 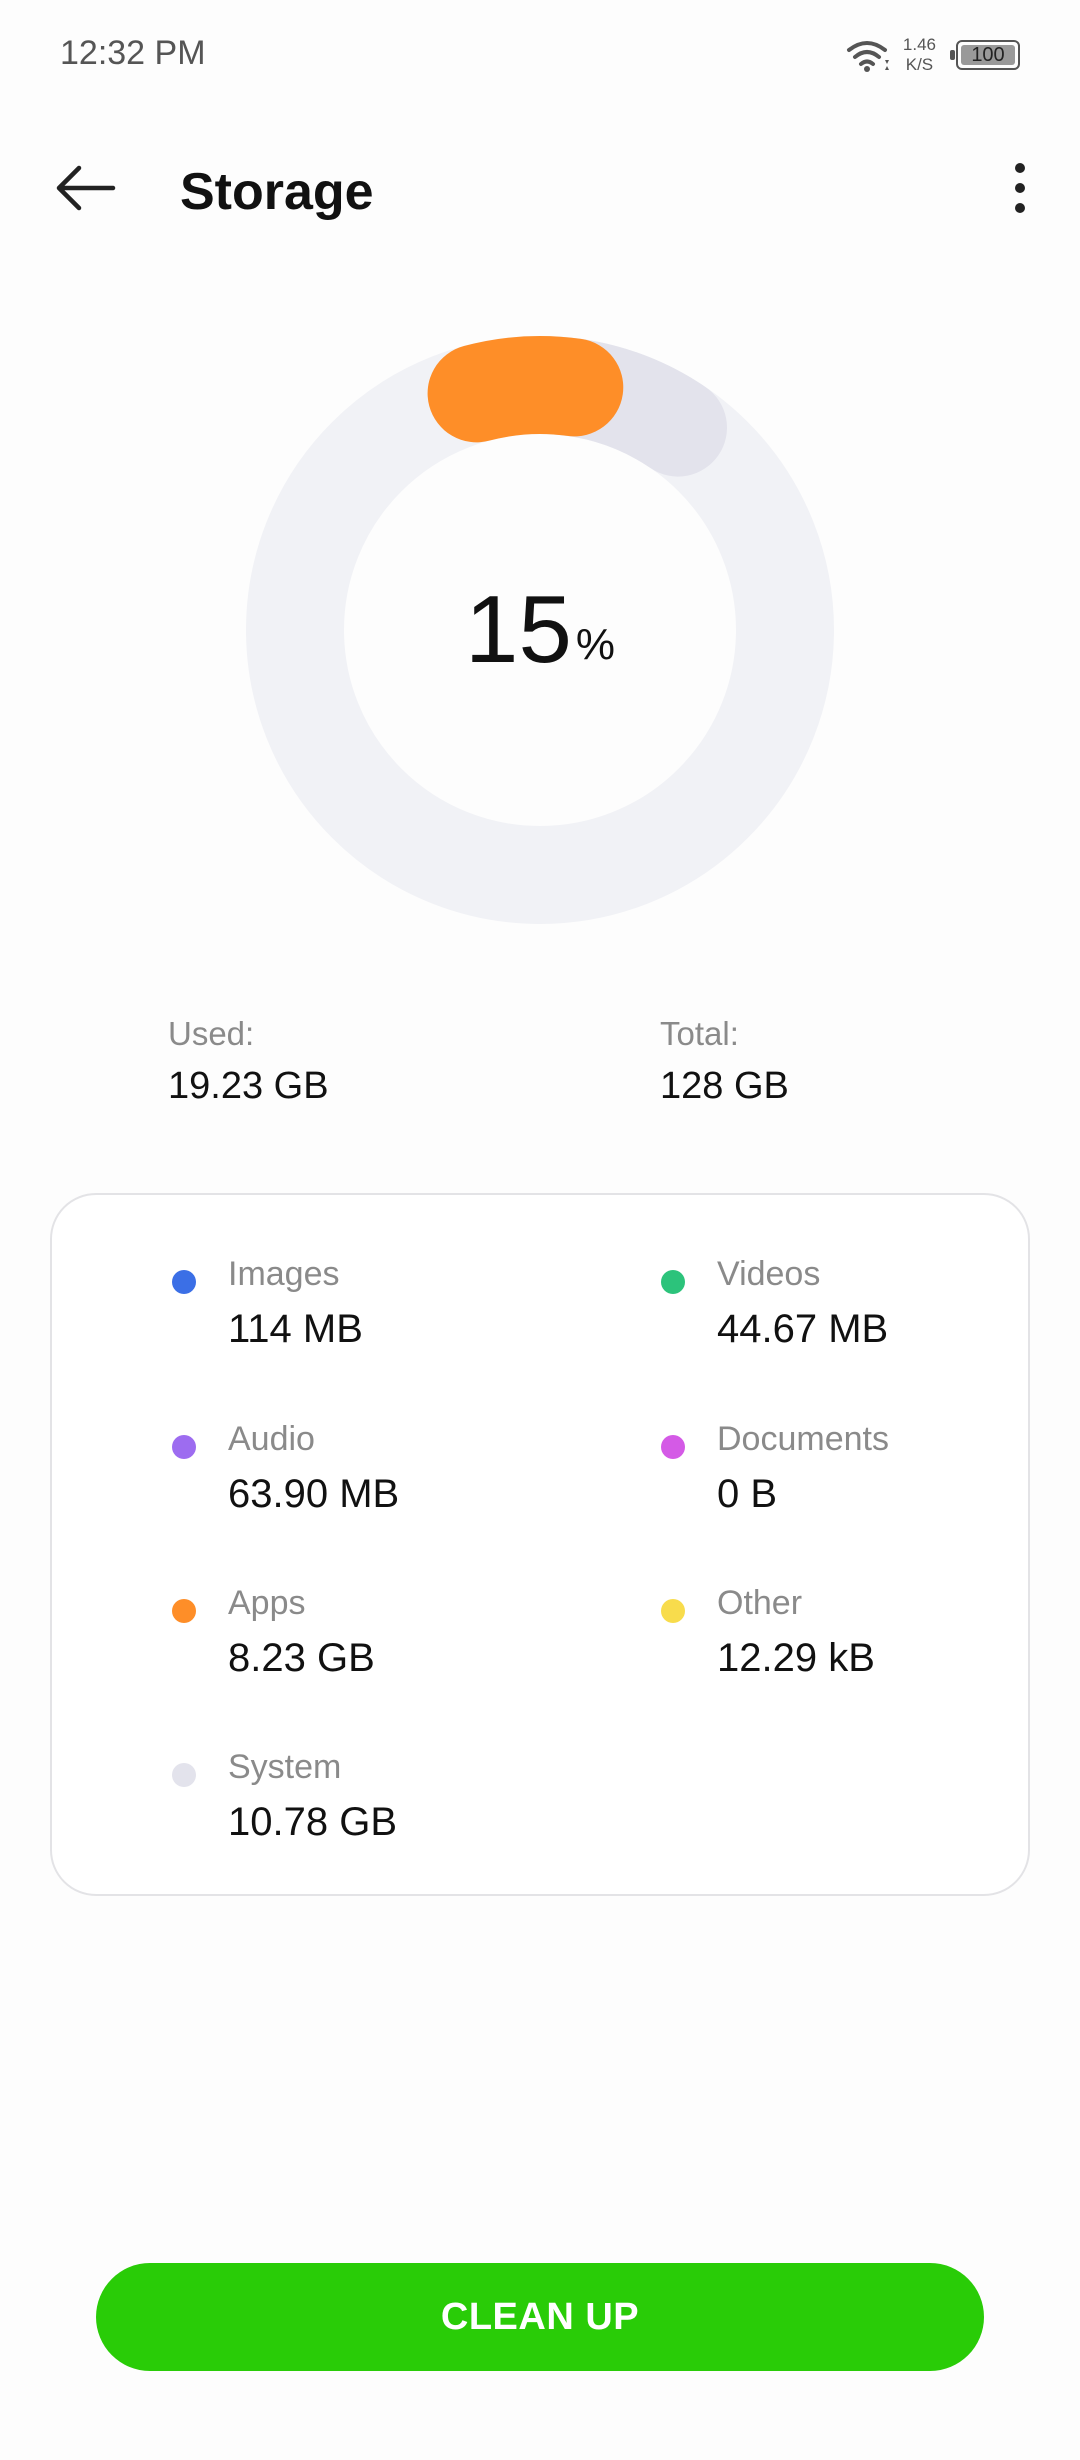 What do you see at coordinates (301, 1658) in the screenshot?
I see `category-value: 8.23 GB` at bounding box center [301, 1658].